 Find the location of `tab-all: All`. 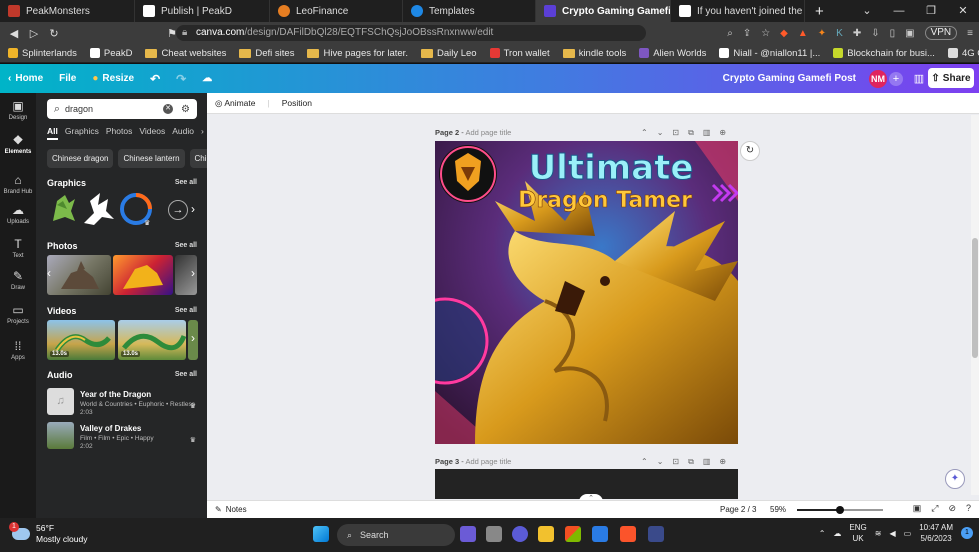

tab-all: All is located at coordinates (52, 133).